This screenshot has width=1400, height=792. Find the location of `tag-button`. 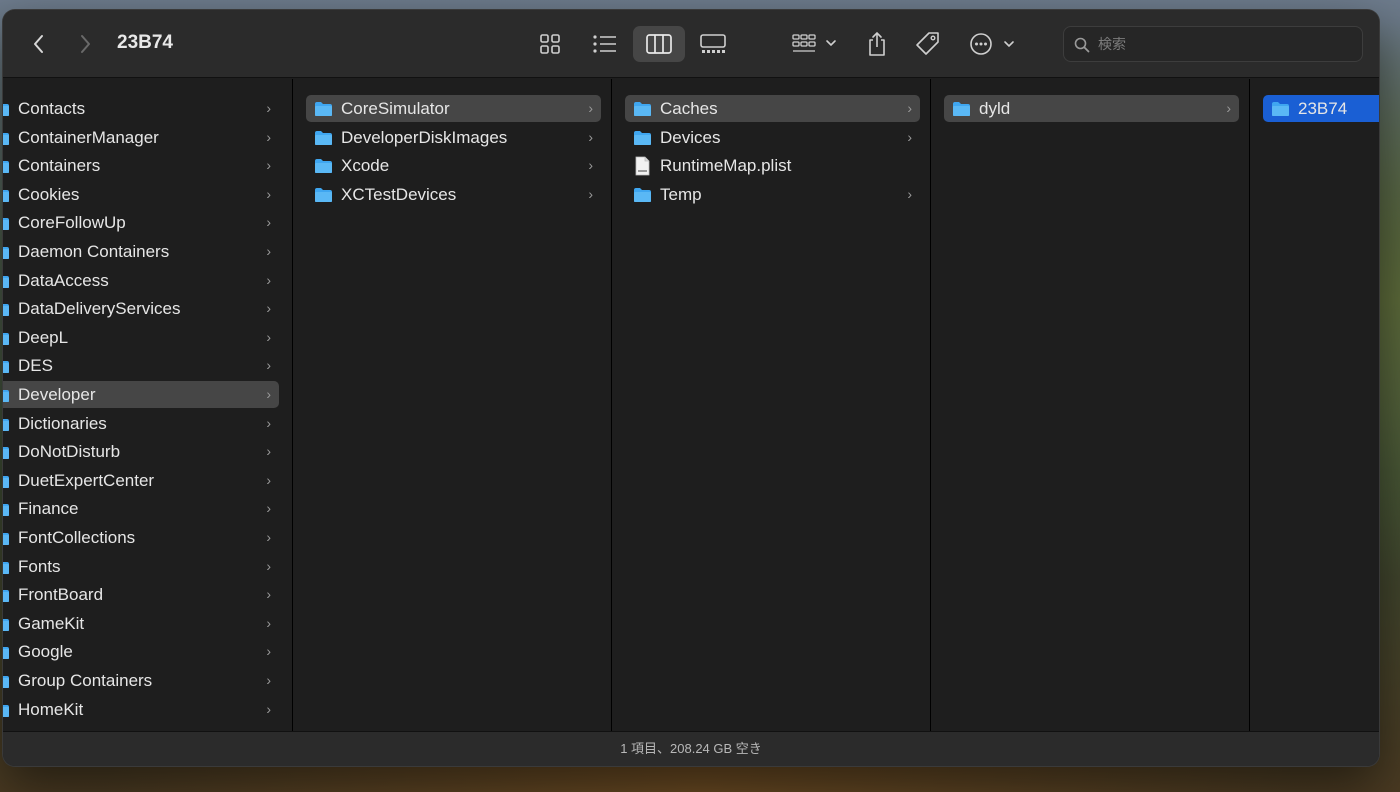

tag-button is located at coordinates (928, 44).